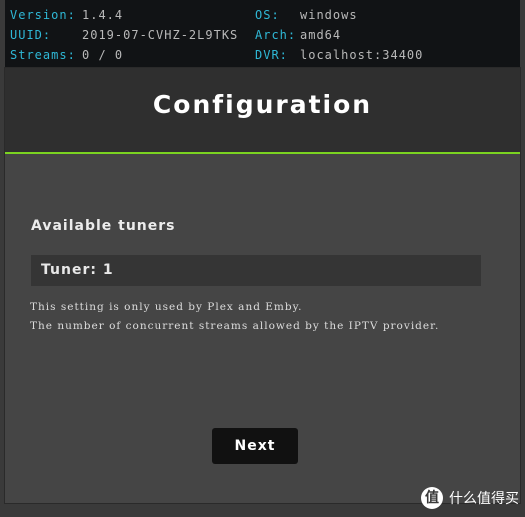 This screenshot has width=525, height=517. Describe the element at coordinates (160, 35) in the screenshot. I see `uuid-value: 2019-07-CVHZ-2L9TKS` at that location.